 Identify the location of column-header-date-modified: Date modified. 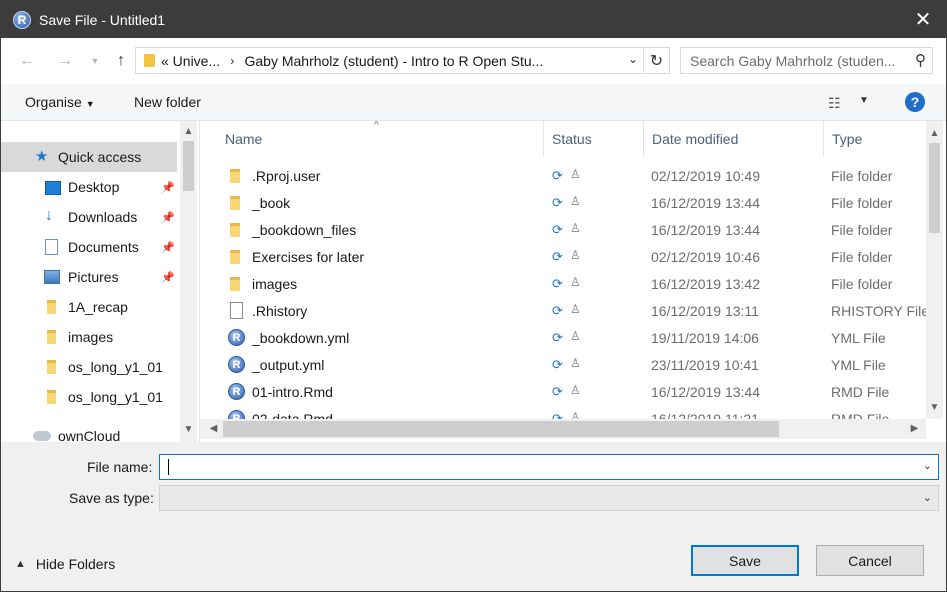
(734, 139).